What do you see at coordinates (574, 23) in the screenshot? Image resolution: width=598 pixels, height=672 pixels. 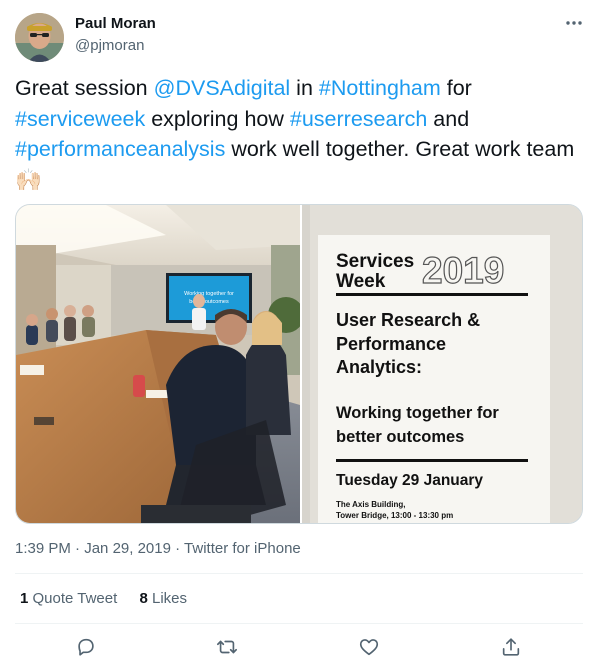 I see `more-horizontal-icon` at bounding box center [574, 23].